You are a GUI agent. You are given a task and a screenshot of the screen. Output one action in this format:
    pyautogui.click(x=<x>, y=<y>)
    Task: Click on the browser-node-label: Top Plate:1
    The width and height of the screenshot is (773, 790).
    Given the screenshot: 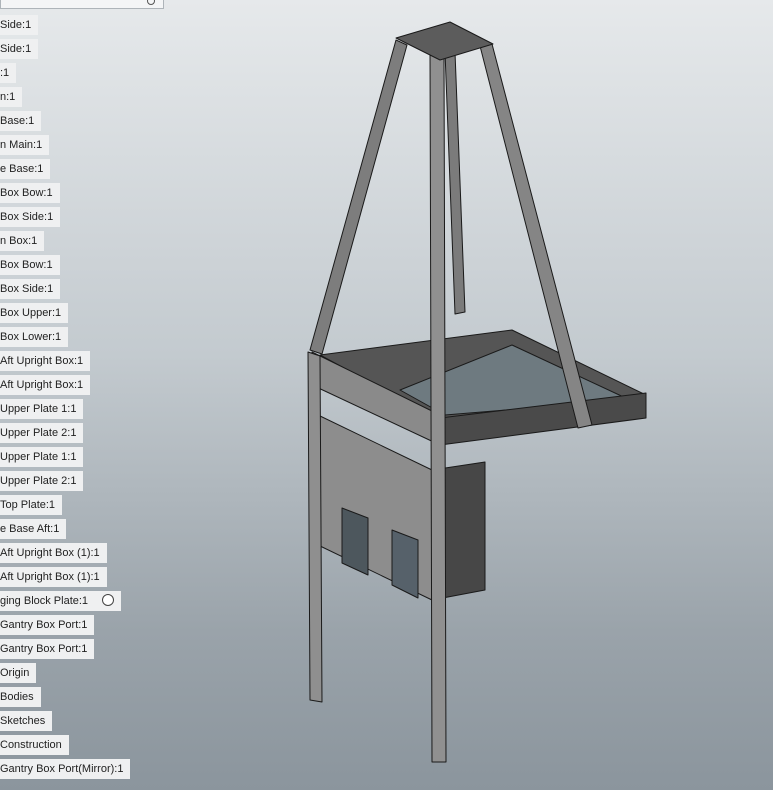 What is the action you would take?
    pyautogui.click(x=28, y=505)
    